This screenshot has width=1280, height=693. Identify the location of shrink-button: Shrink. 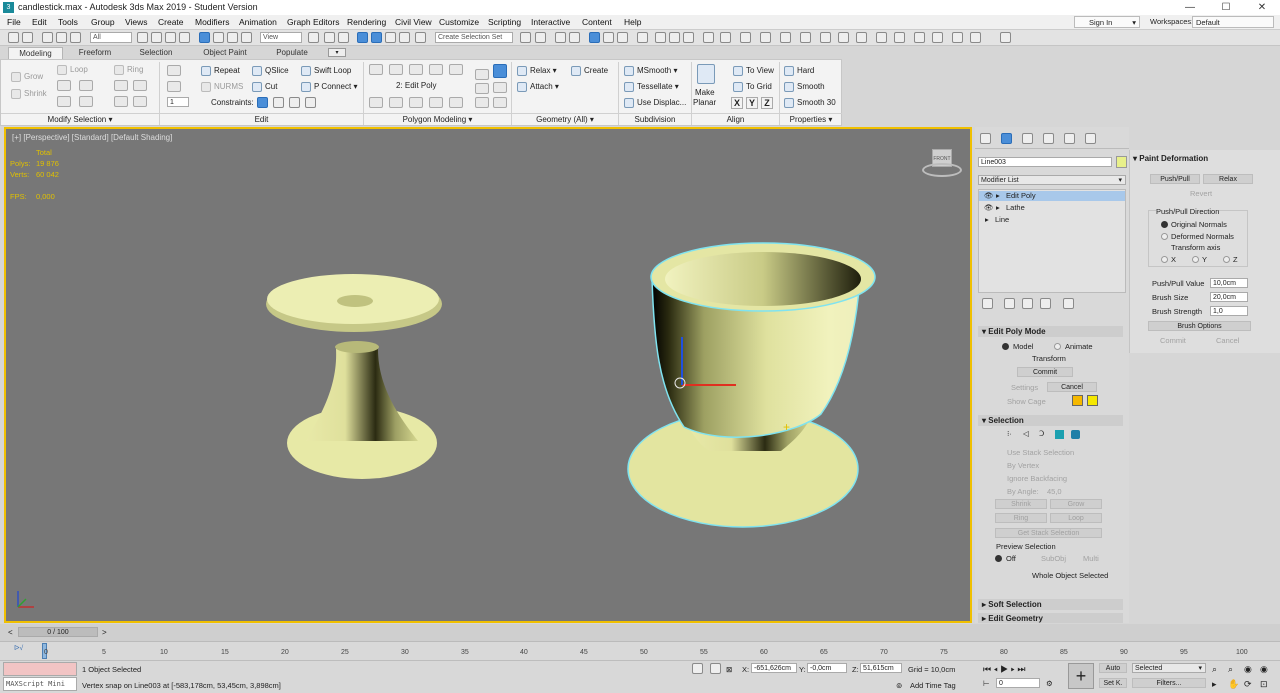
(1021, 504).